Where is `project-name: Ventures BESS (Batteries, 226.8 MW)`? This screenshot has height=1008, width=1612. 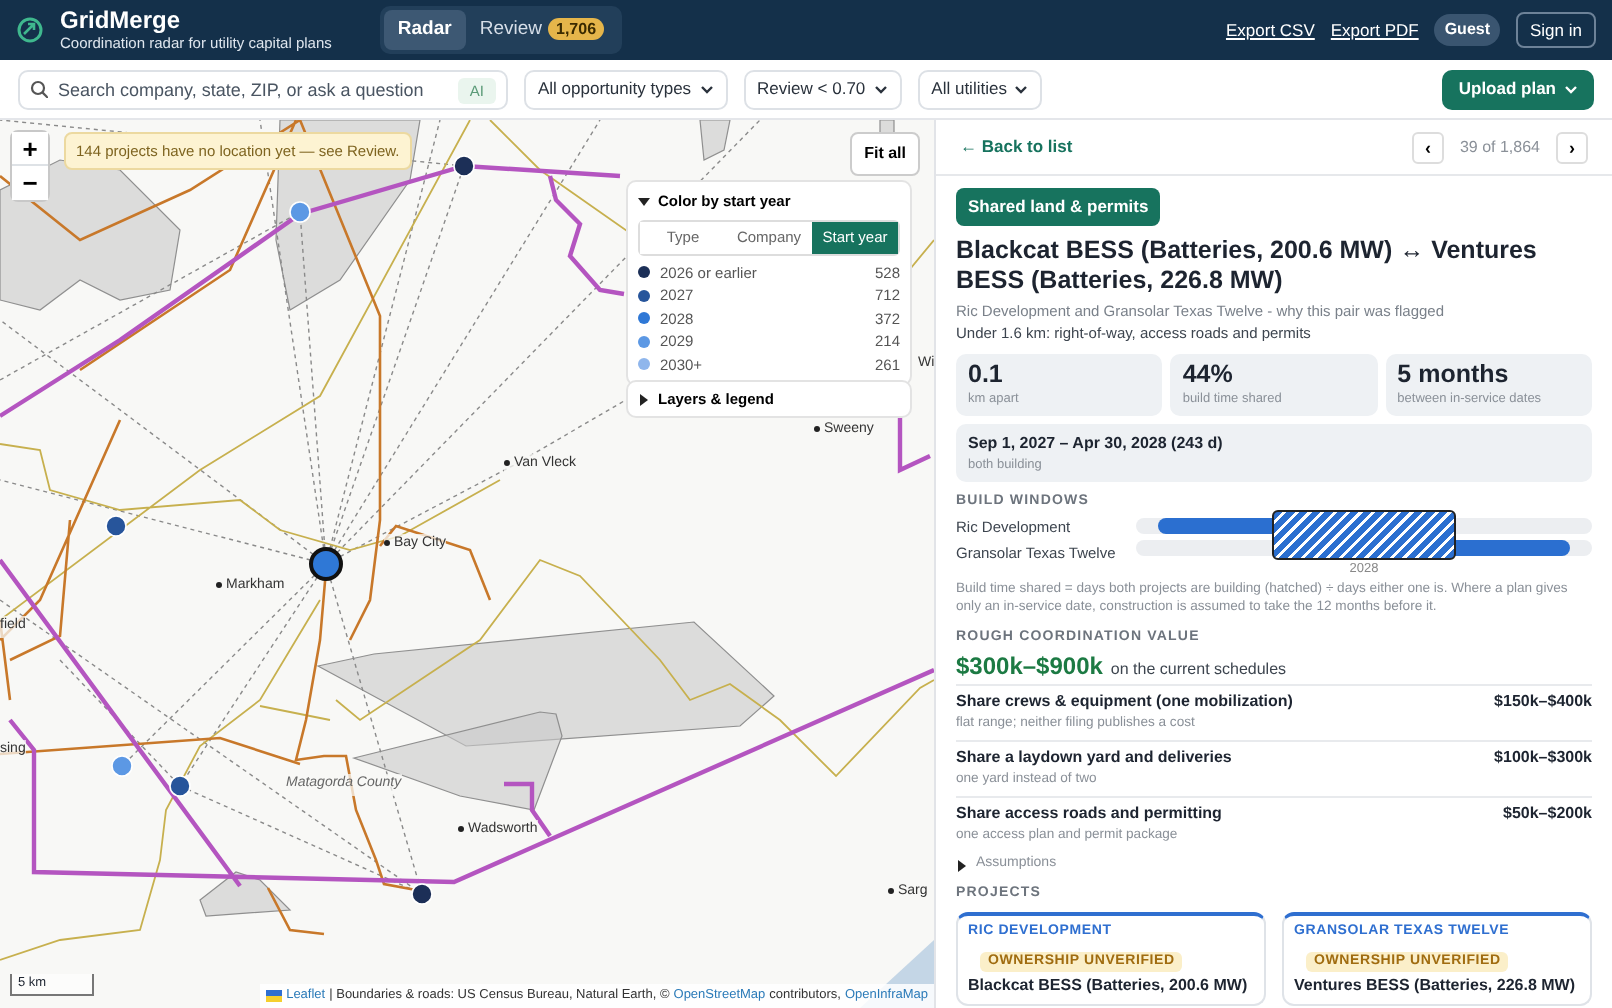
project-name: Ventures BESS (Batteries, 226.8 MW) is located at coordinates (1435, 985).